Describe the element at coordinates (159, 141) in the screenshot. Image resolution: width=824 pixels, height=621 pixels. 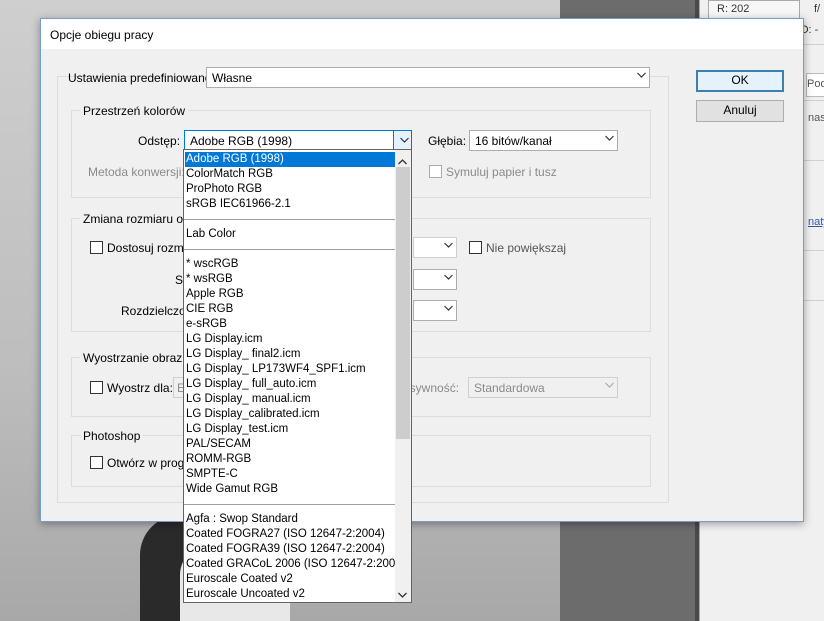
I see `space-label: Odstęp:` at that location.